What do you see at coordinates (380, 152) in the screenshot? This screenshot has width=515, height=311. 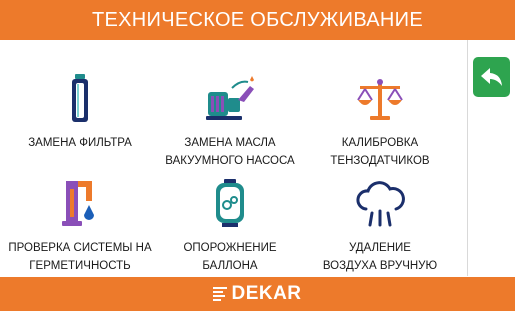 I see `tile-label: КАЛИБРОВКА ТЕНЗОДАТЧИКОВ` at bounding box center [380, 152].